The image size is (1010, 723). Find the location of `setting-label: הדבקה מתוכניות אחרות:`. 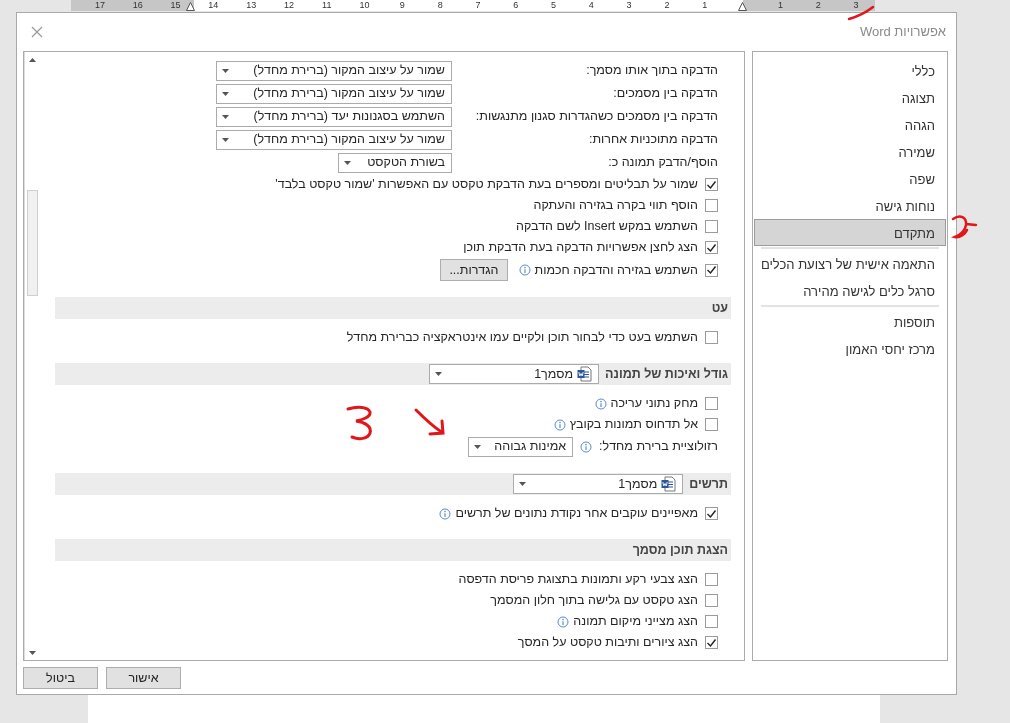

setting-label: הדבקה מתוכניות אחרות: is located at coordinates (652, 140).